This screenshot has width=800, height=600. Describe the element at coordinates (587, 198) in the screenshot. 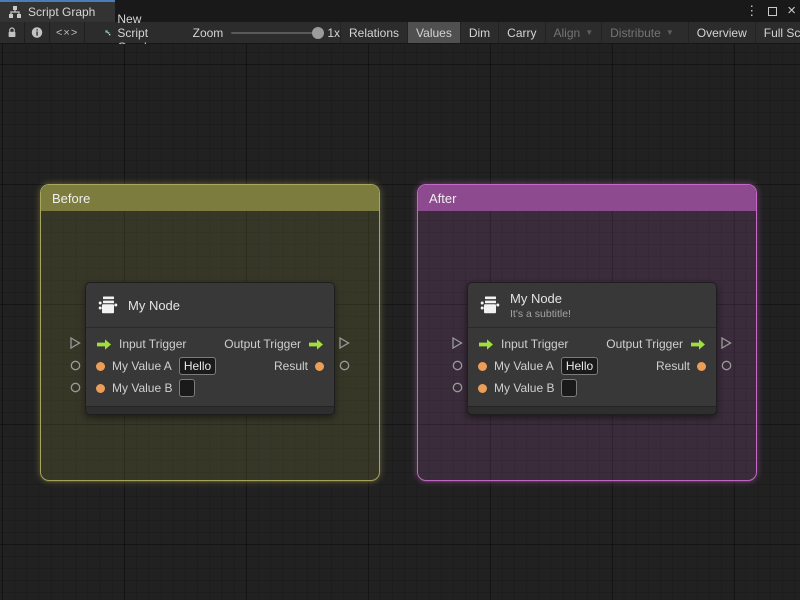

I see `group-after-header: After` at that location.